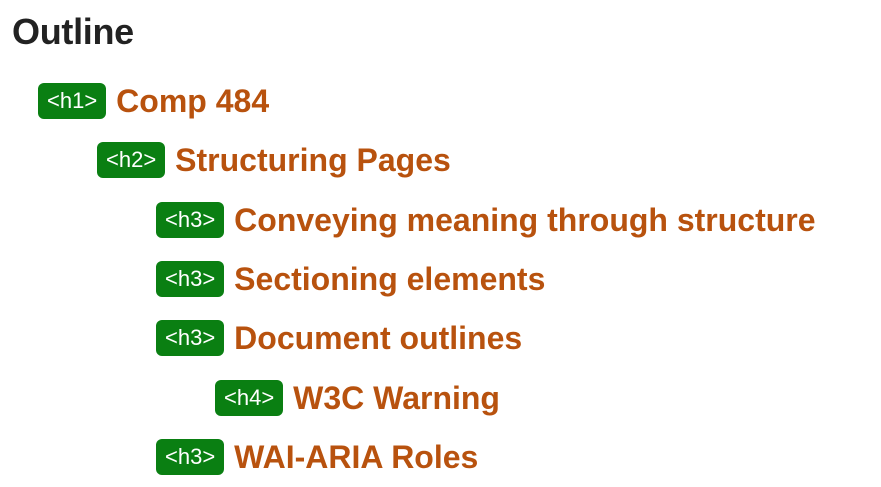  I want to click on outline-item-h3: <h3> WAI-ARIA Roles, so click(317, 457).